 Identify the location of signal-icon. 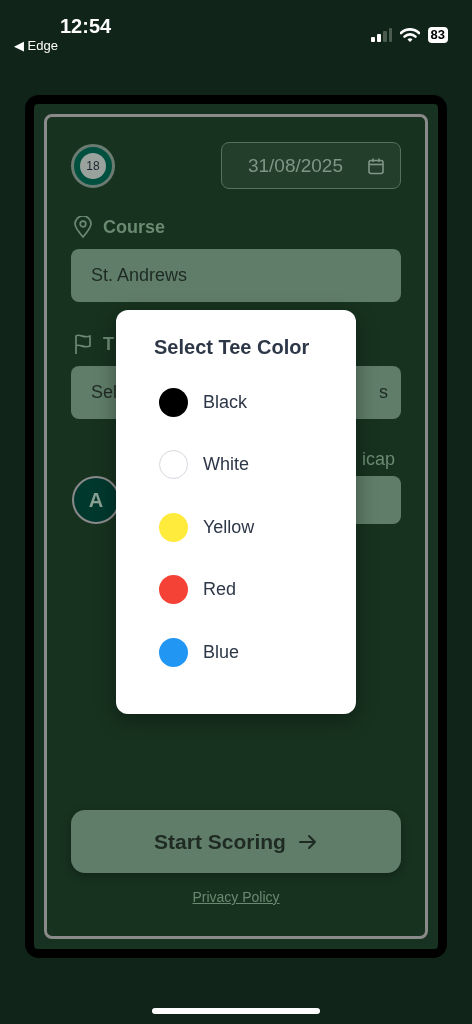
(380, 35).